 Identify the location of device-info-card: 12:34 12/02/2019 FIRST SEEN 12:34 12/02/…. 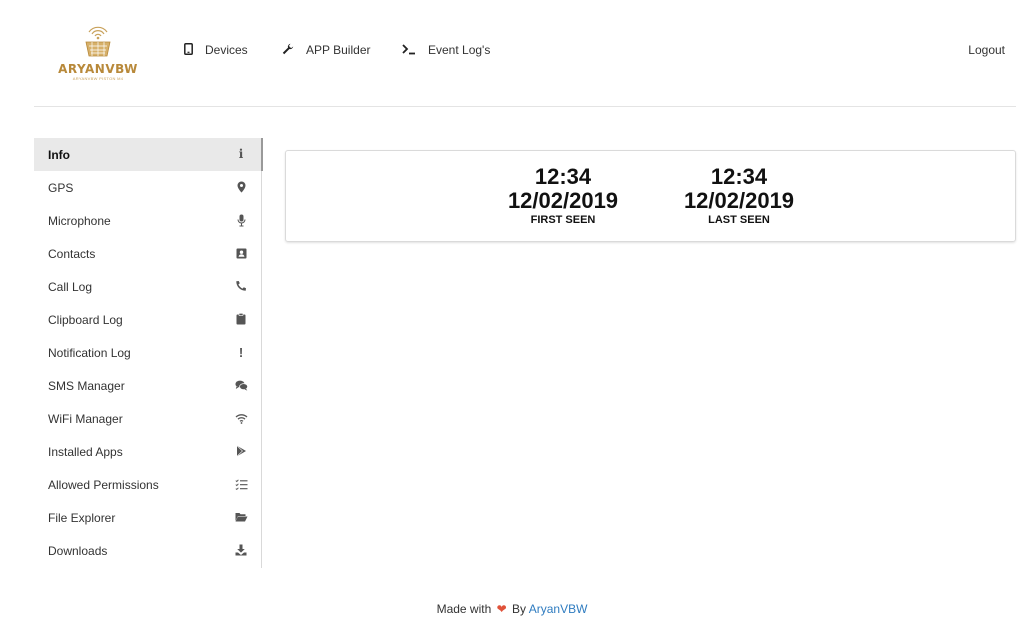
(650, 196).